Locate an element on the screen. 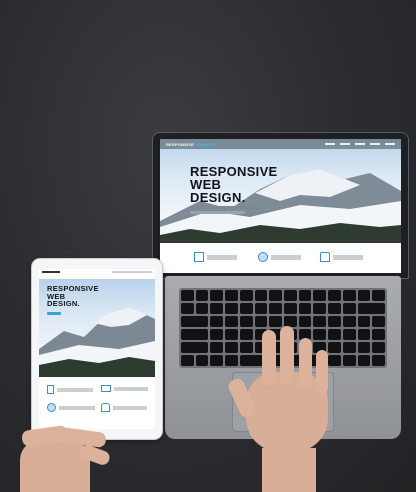 Image resolution: width=416 pixels, height=492 pixels. laptop-features is located at coordinates (280, 258).